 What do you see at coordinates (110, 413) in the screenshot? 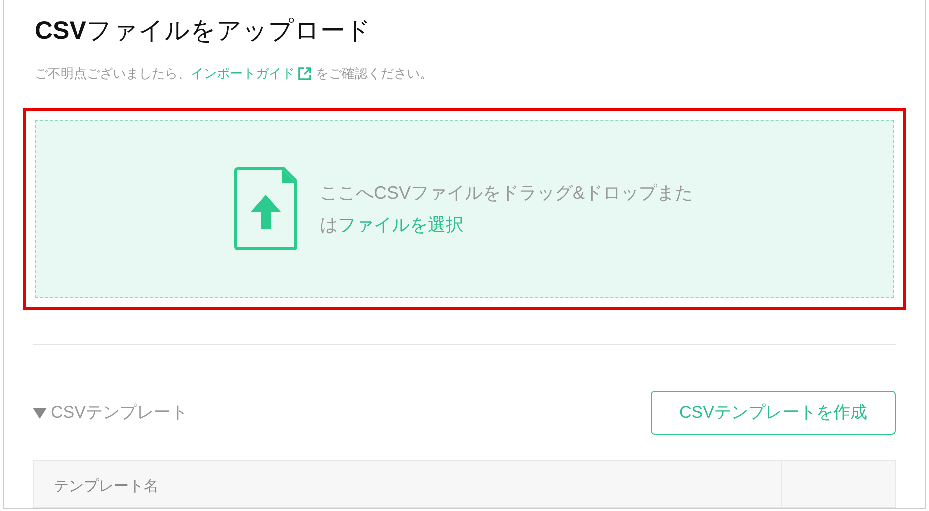
I see `template-section-toggle: CSVテンプレート` at bounding box center [110, 413].